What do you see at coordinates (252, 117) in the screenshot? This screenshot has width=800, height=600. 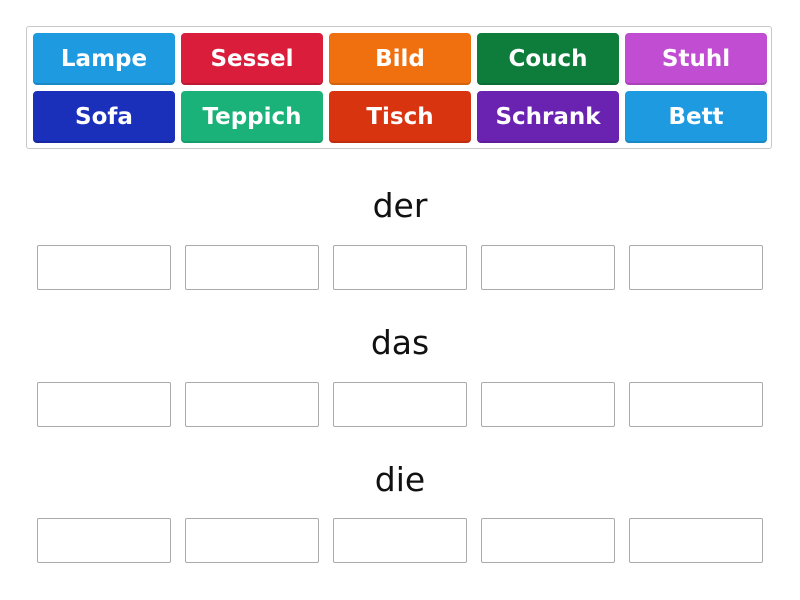 I see `word-tile-teppich: Teppich` at bounding box center [252, 117].